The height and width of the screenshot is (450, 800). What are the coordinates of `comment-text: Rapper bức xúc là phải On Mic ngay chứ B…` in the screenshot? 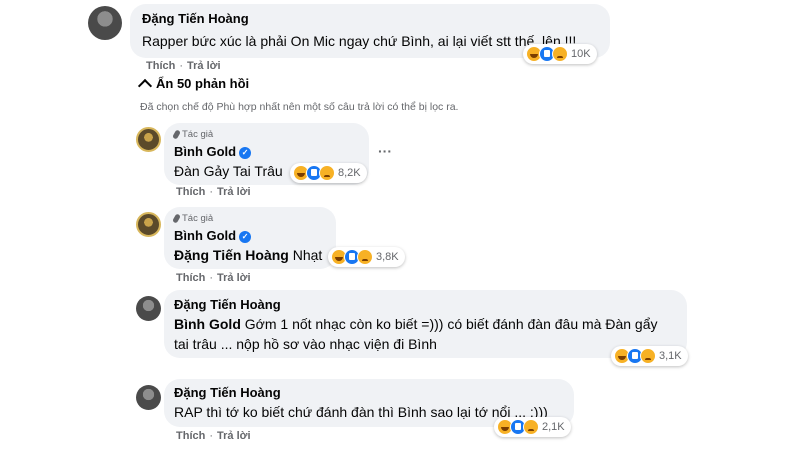 It's located at (359, 41).